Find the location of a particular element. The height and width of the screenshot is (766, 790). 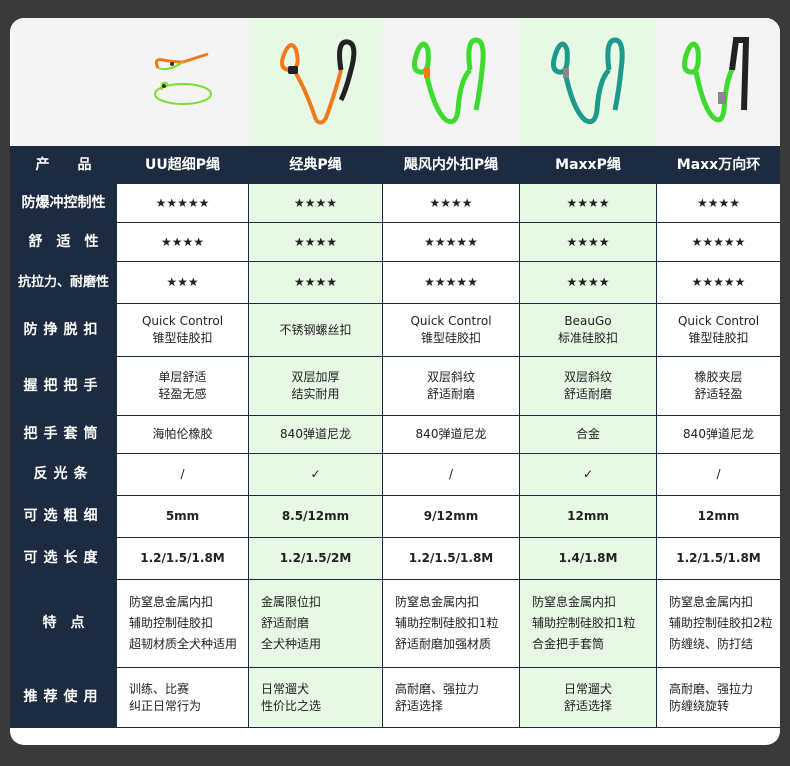

row-label: 推荐使用 is located at coordinates (63, 697).